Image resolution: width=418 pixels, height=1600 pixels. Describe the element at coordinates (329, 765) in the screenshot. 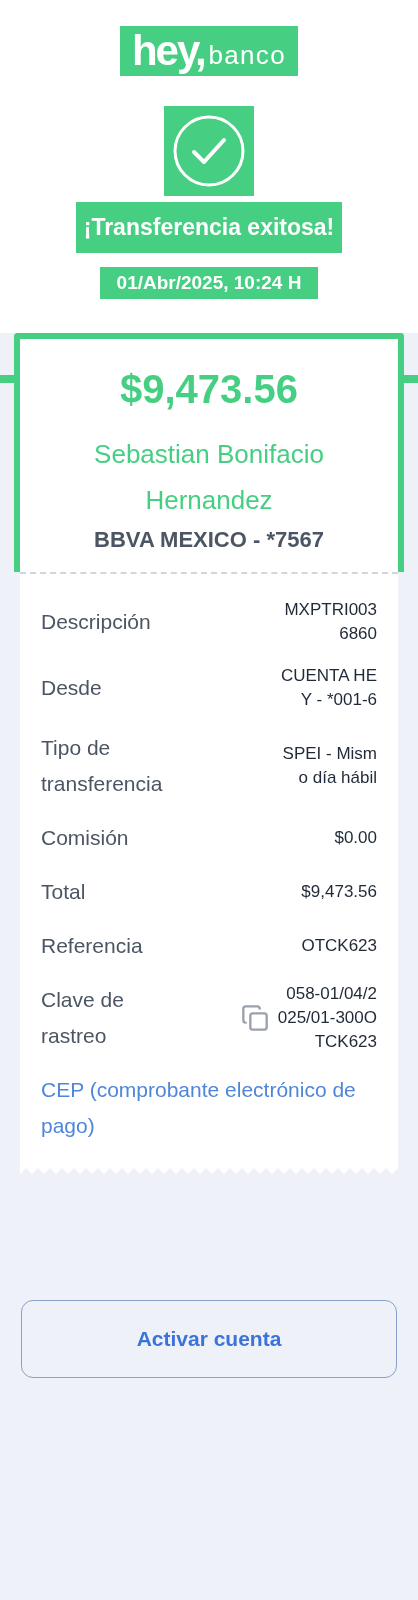

I see `detail-value: SPEI - Mismo día hábil` at that location.